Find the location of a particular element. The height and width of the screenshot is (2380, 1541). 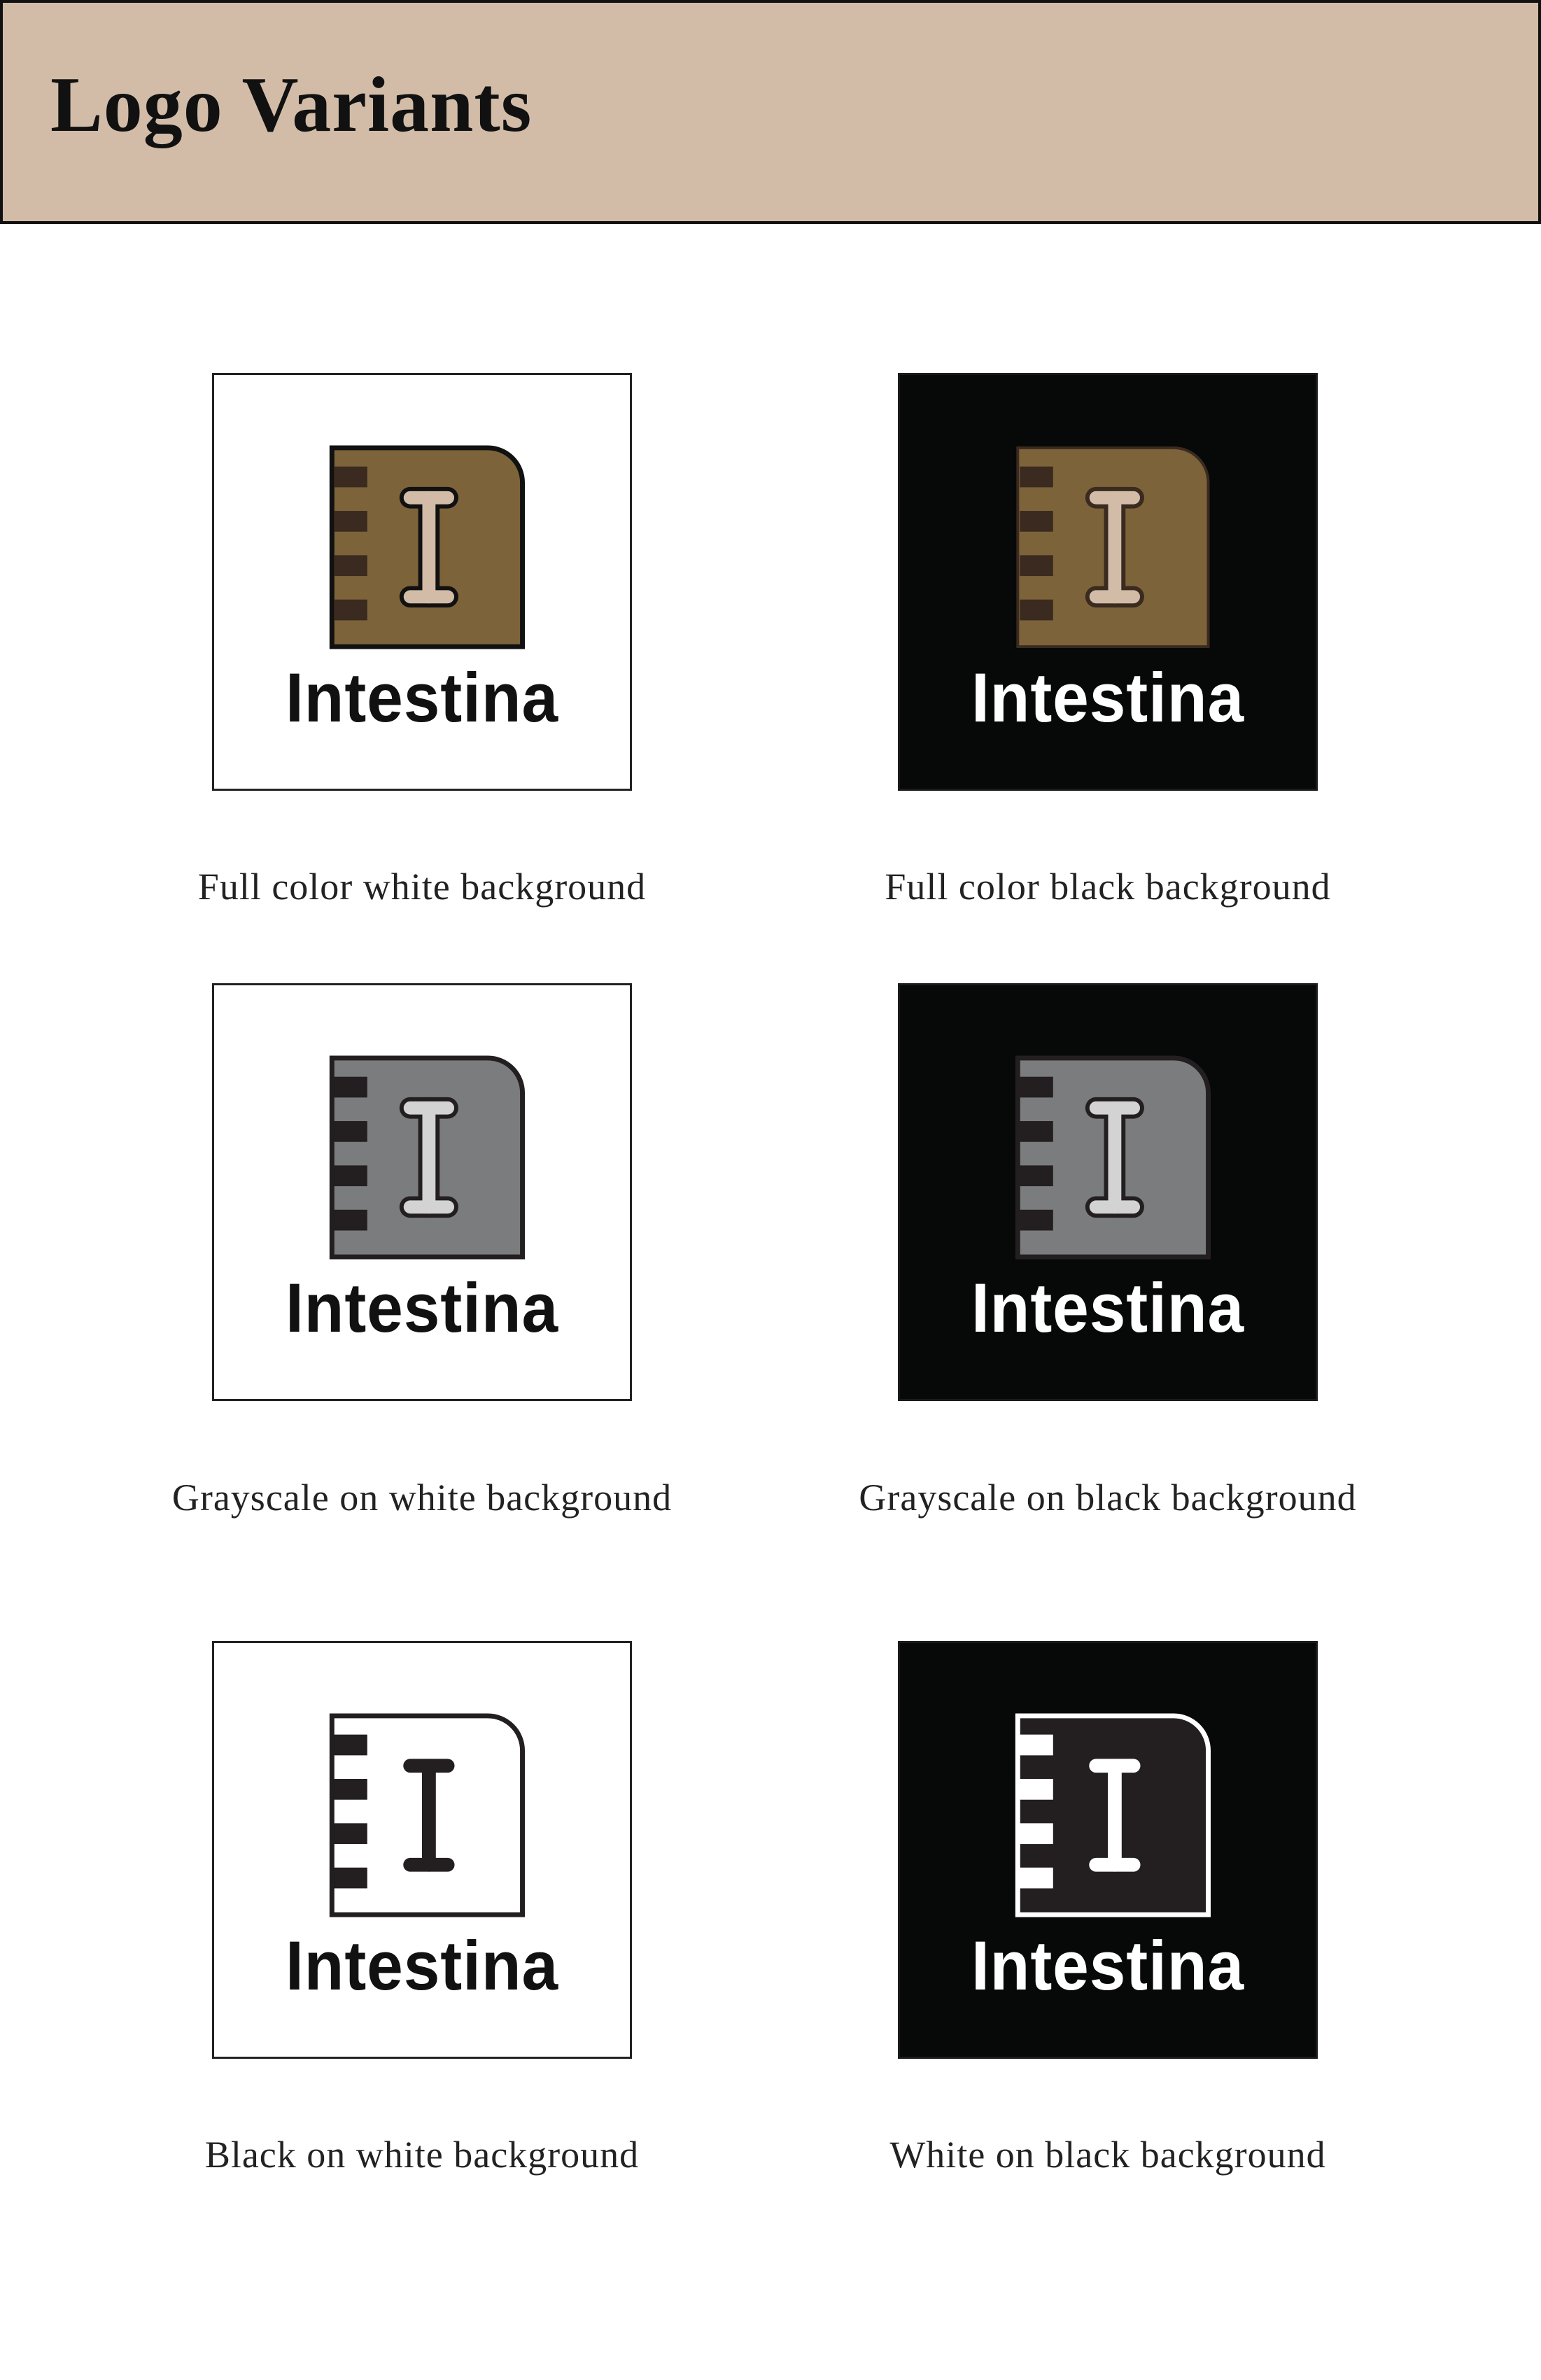

caption-full-color-black: Full color black background is located at coordinates (1108, 887).